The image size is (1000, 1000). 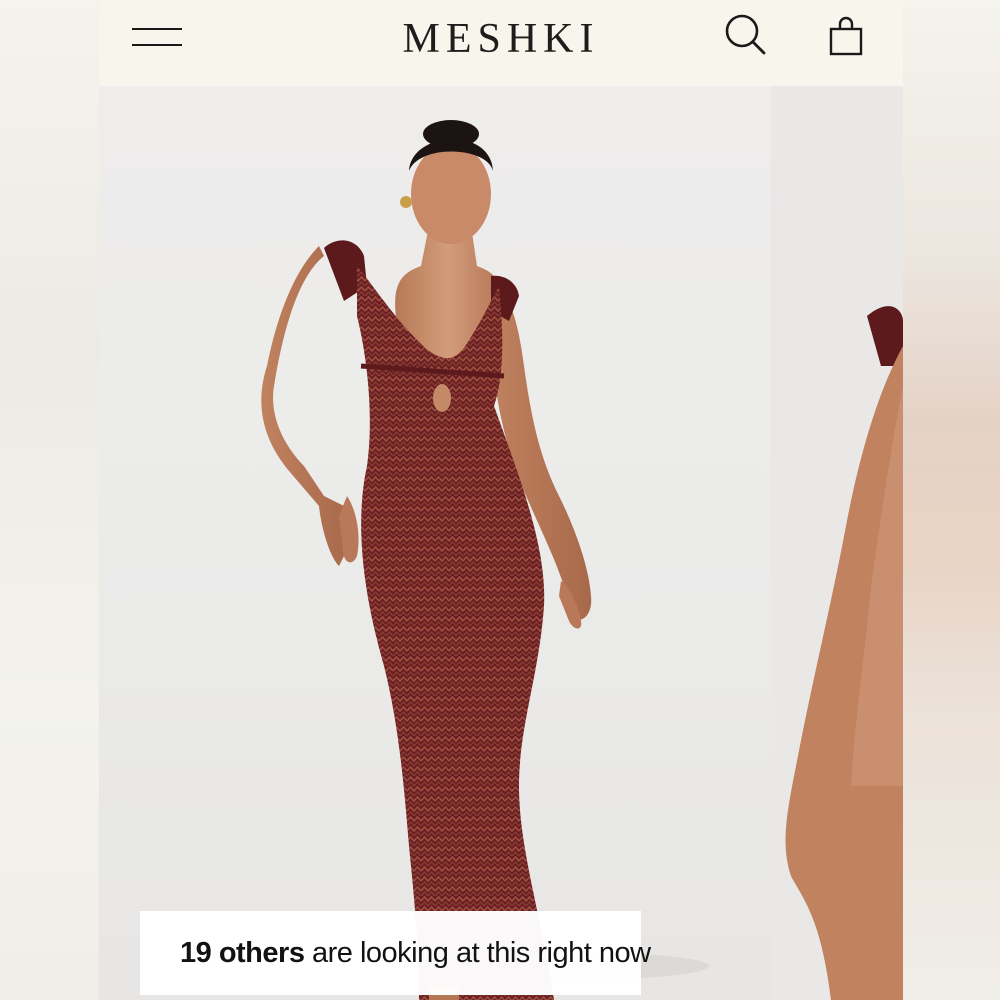 What do you see at coordinates (477, 953) in the screenshot?
I see `viewer-message: are looking at this right now` at bounding box center [477, 953].